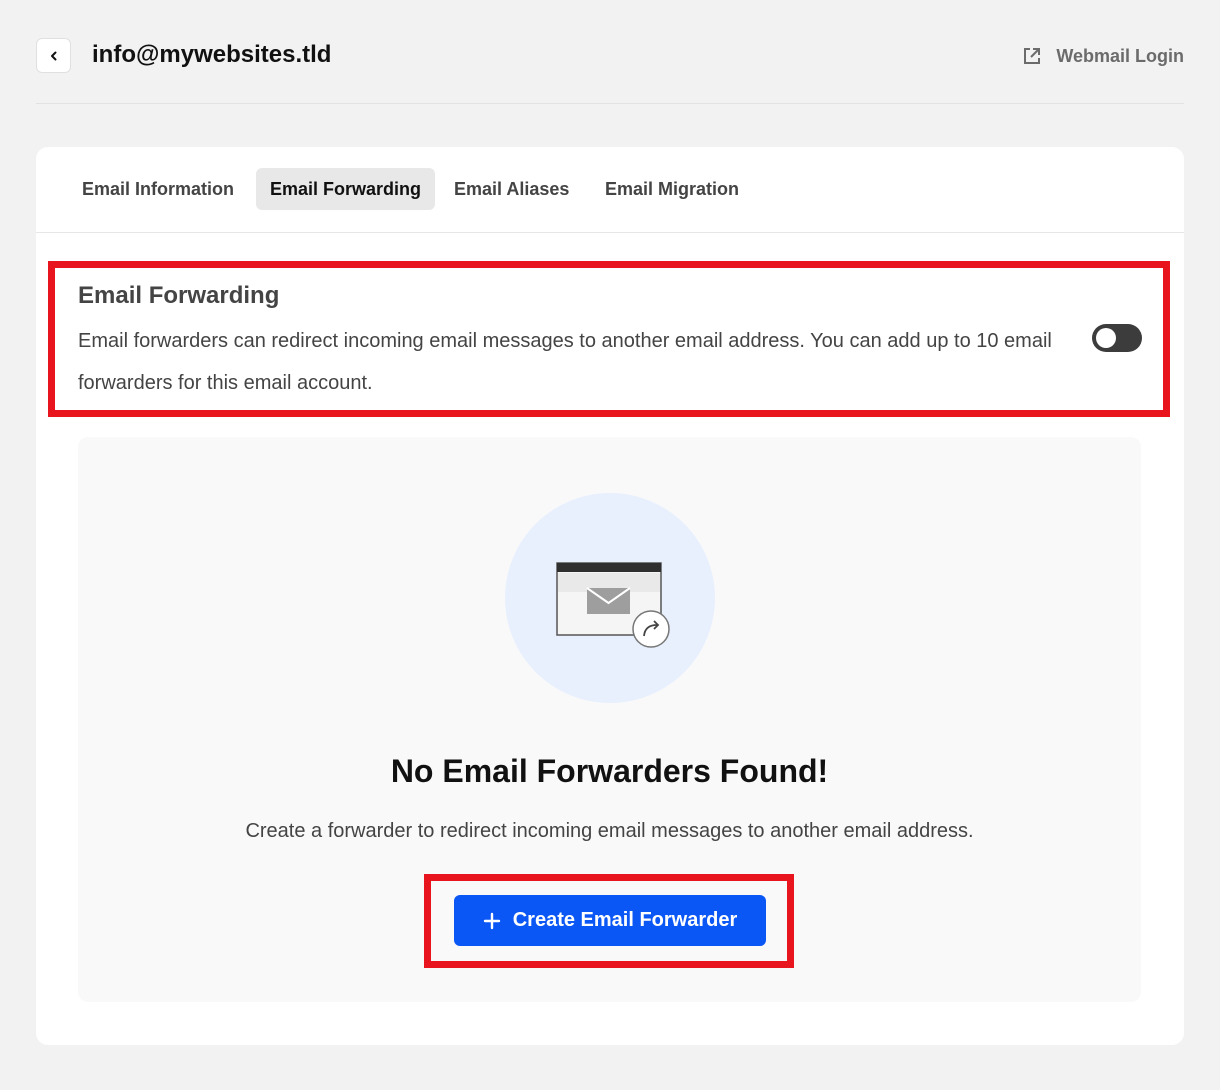 The width and height of the screenshot is (1220, 1090). What do you see at coordinates (610, 70) in the screenshot?
I see `page-header: info@mywebsites.tld Webmail Login` at bounding box center [610, 70].